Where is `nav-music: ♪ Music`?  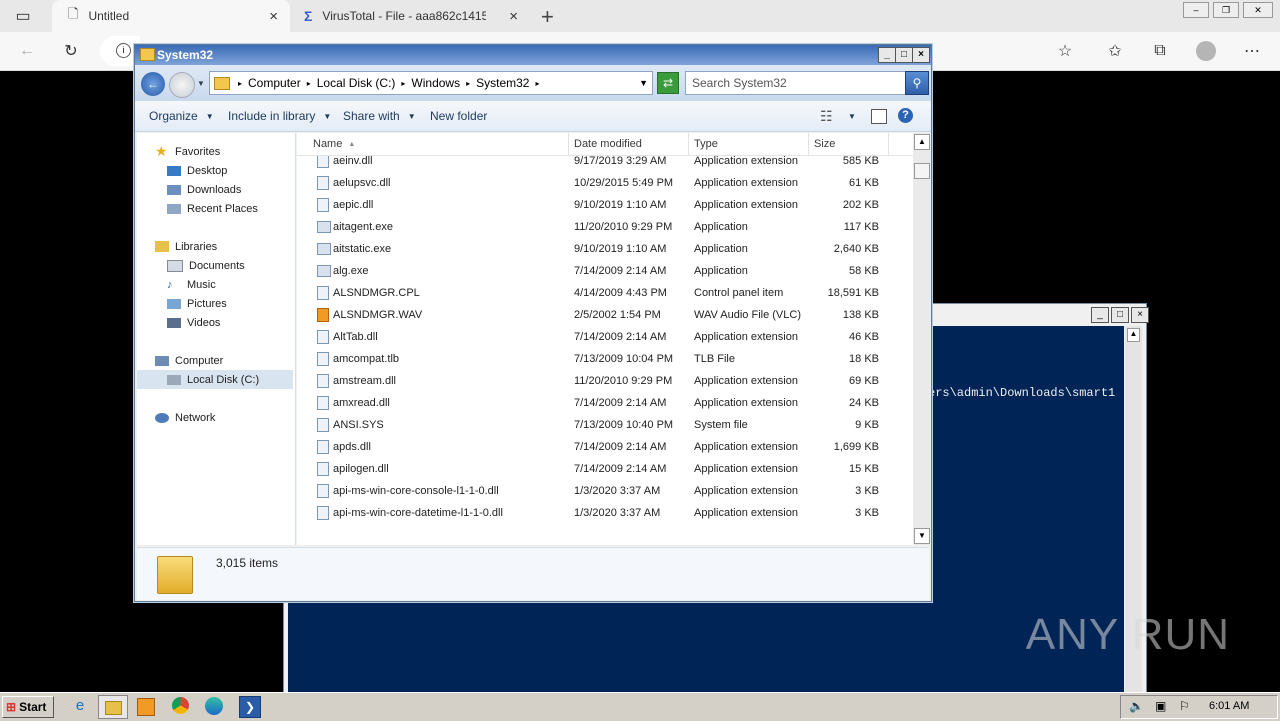 nav-music: ♪ Music is located at coordinates (191, 284).